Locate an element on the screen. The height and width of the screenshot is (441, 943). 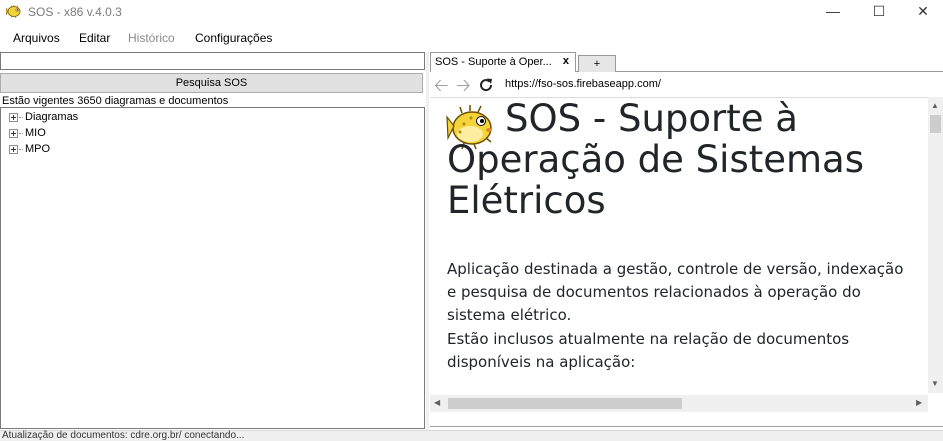
menu-configuracoes: Configurações is located at coordinates (233, 38).